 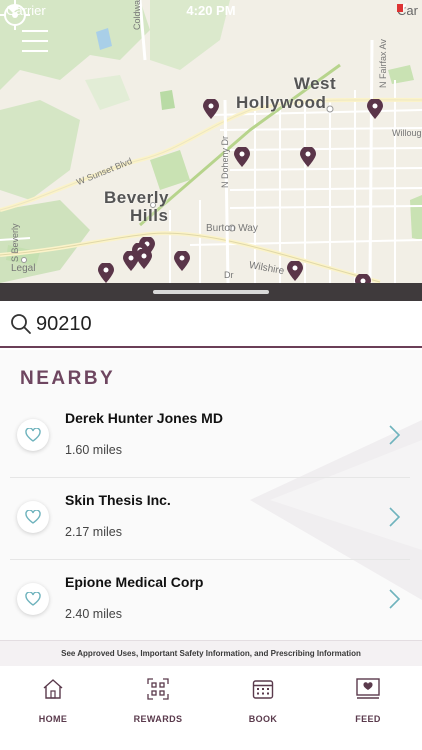 I want to click on map-label-hills: Hills, so click(x=149, y=215).